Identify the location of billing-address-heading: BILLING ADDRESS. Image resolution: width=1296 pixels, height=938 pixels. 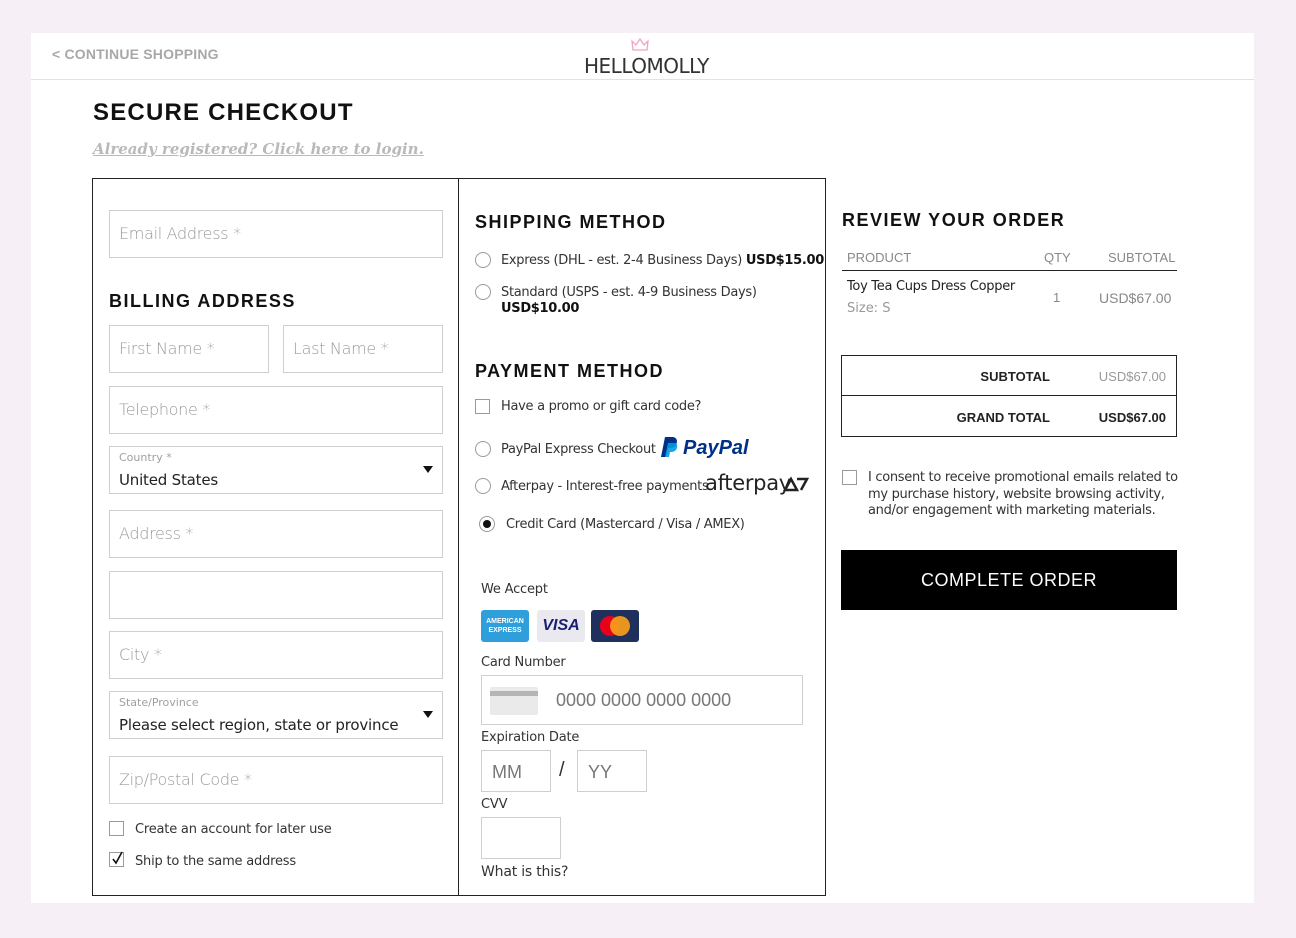
(202, 301).